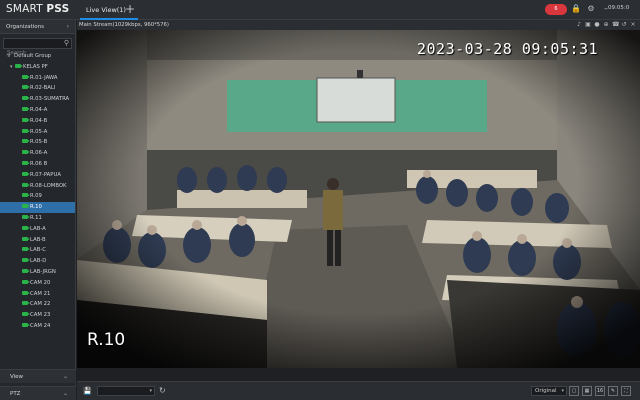 The width and height of the screenshot is (640, 400). What do you see at coordinates (508, 49) in the screenshot?
I see `osd-timestamp: 2023-03-28 09:05:31` at bounding box center [508, 49].